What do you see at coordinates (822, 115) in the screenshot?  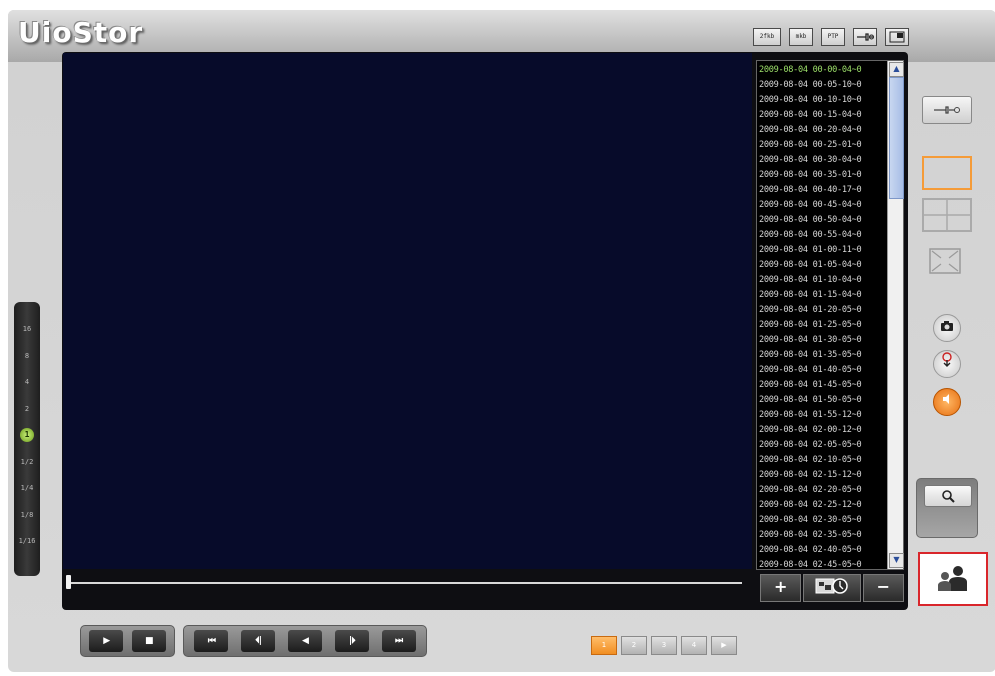 I see `recording-list-item: 2009-08-04 00-15-04~0` at bounding box center [822, 115].